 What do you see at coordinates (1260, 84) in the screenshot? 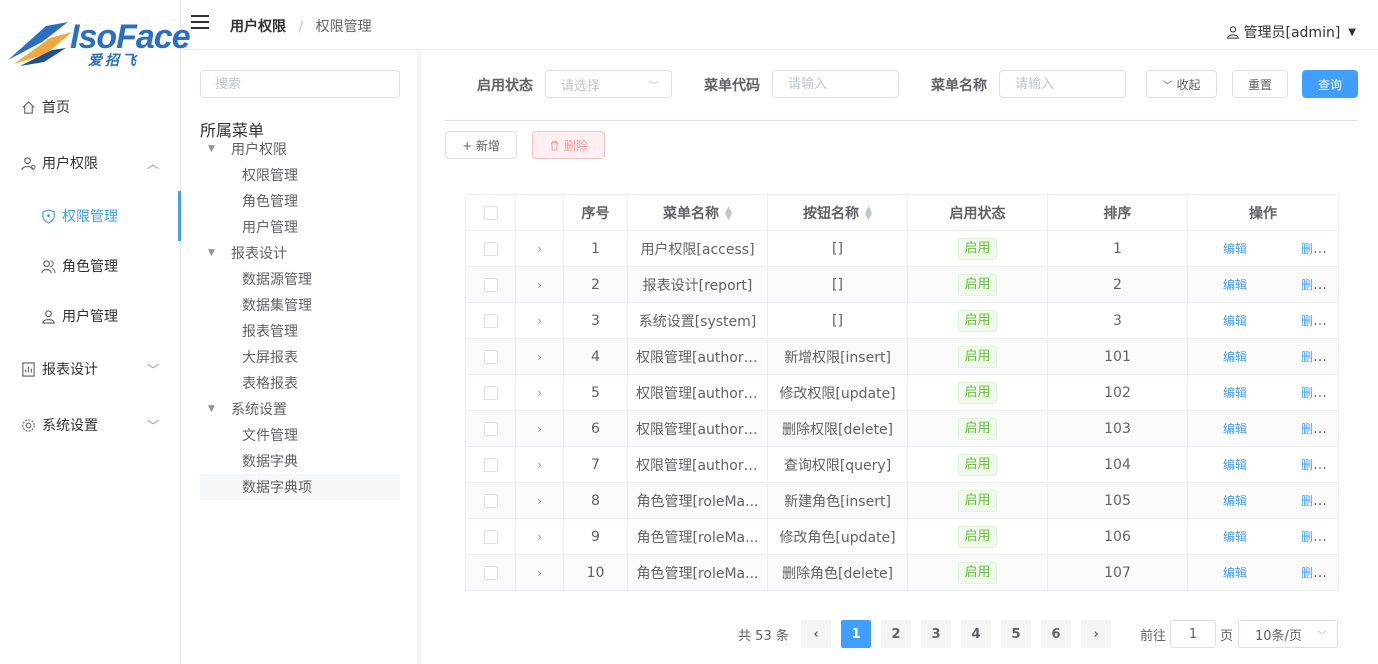
I see `reset-button: 重置` at bounding box center [1260, 84].